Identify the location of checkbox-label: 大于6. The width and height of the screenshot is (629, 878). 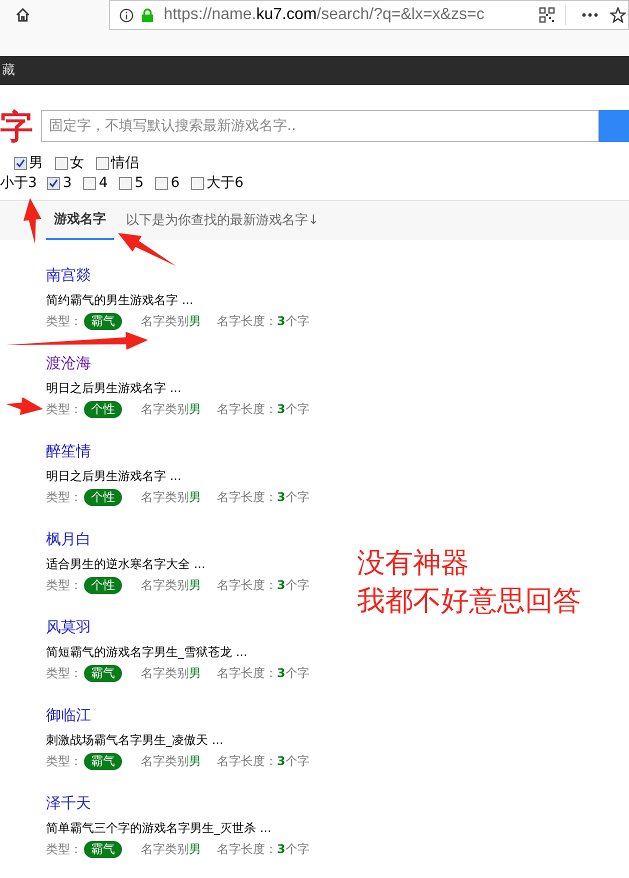
(225, 183).